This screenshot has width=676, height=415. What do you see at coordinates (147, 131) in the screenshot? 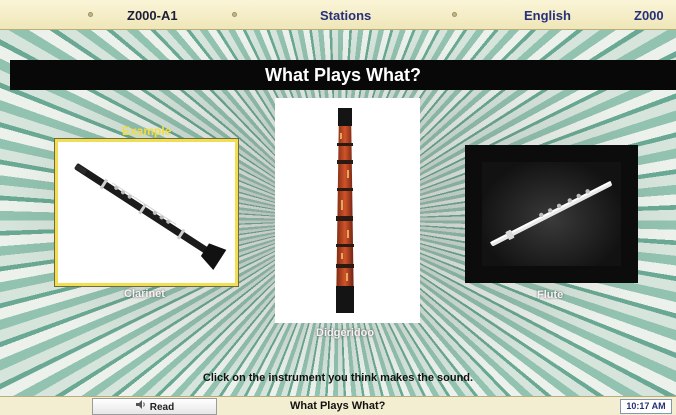
I see `example-label: Example` at bounding box center [147, 131].